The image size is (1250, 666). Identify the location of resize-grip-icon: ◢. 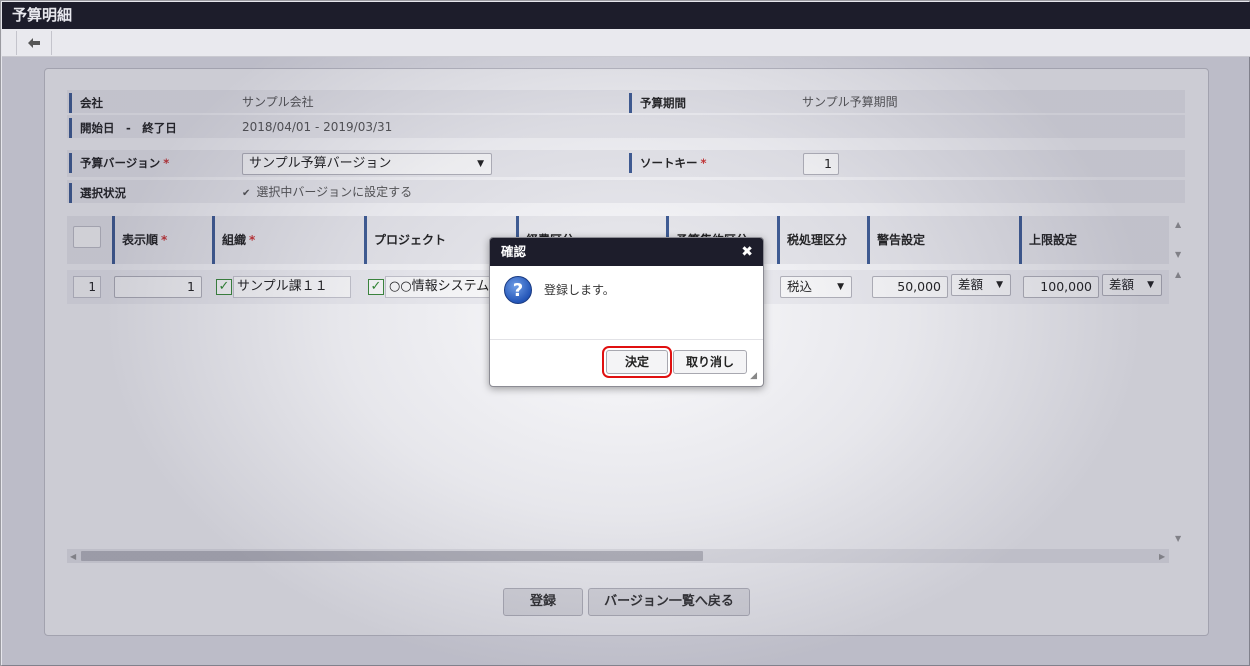
(753, 376).